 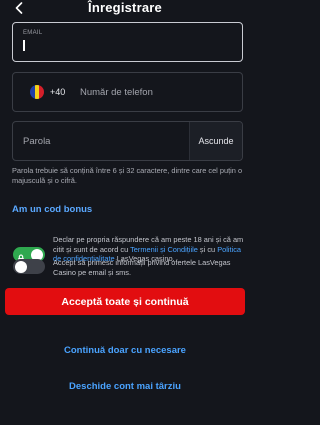 What do you see at coordinates (127, 141) in the screenshot?
I see `password-field: Parola Ascunde` at bounding box center [127, 141].